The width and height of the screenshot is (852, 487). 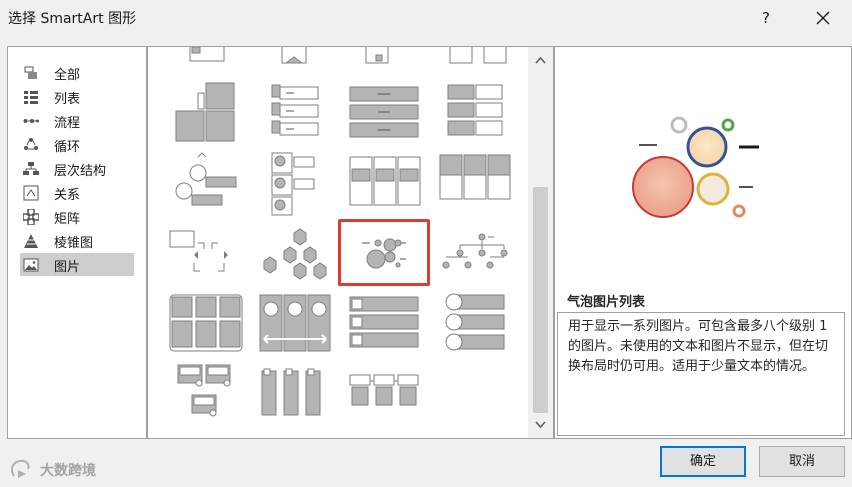 I want to click on watermark: 大数跨境, so click(x=63, y=469).